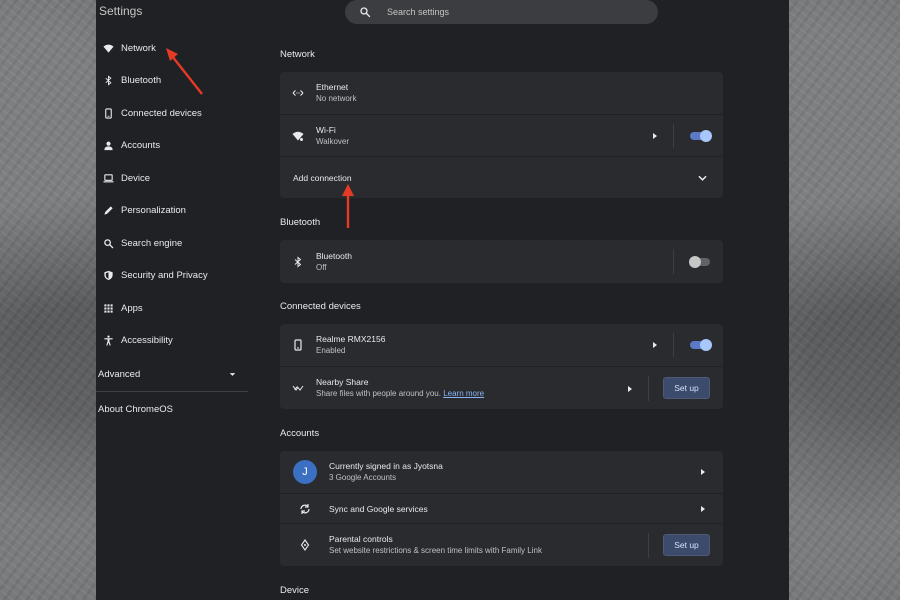 Image resolution: width=900 pixels, height=600 pixels. I want to click on sidebar-advanced-toggle: Advanced, so click(172, 374).